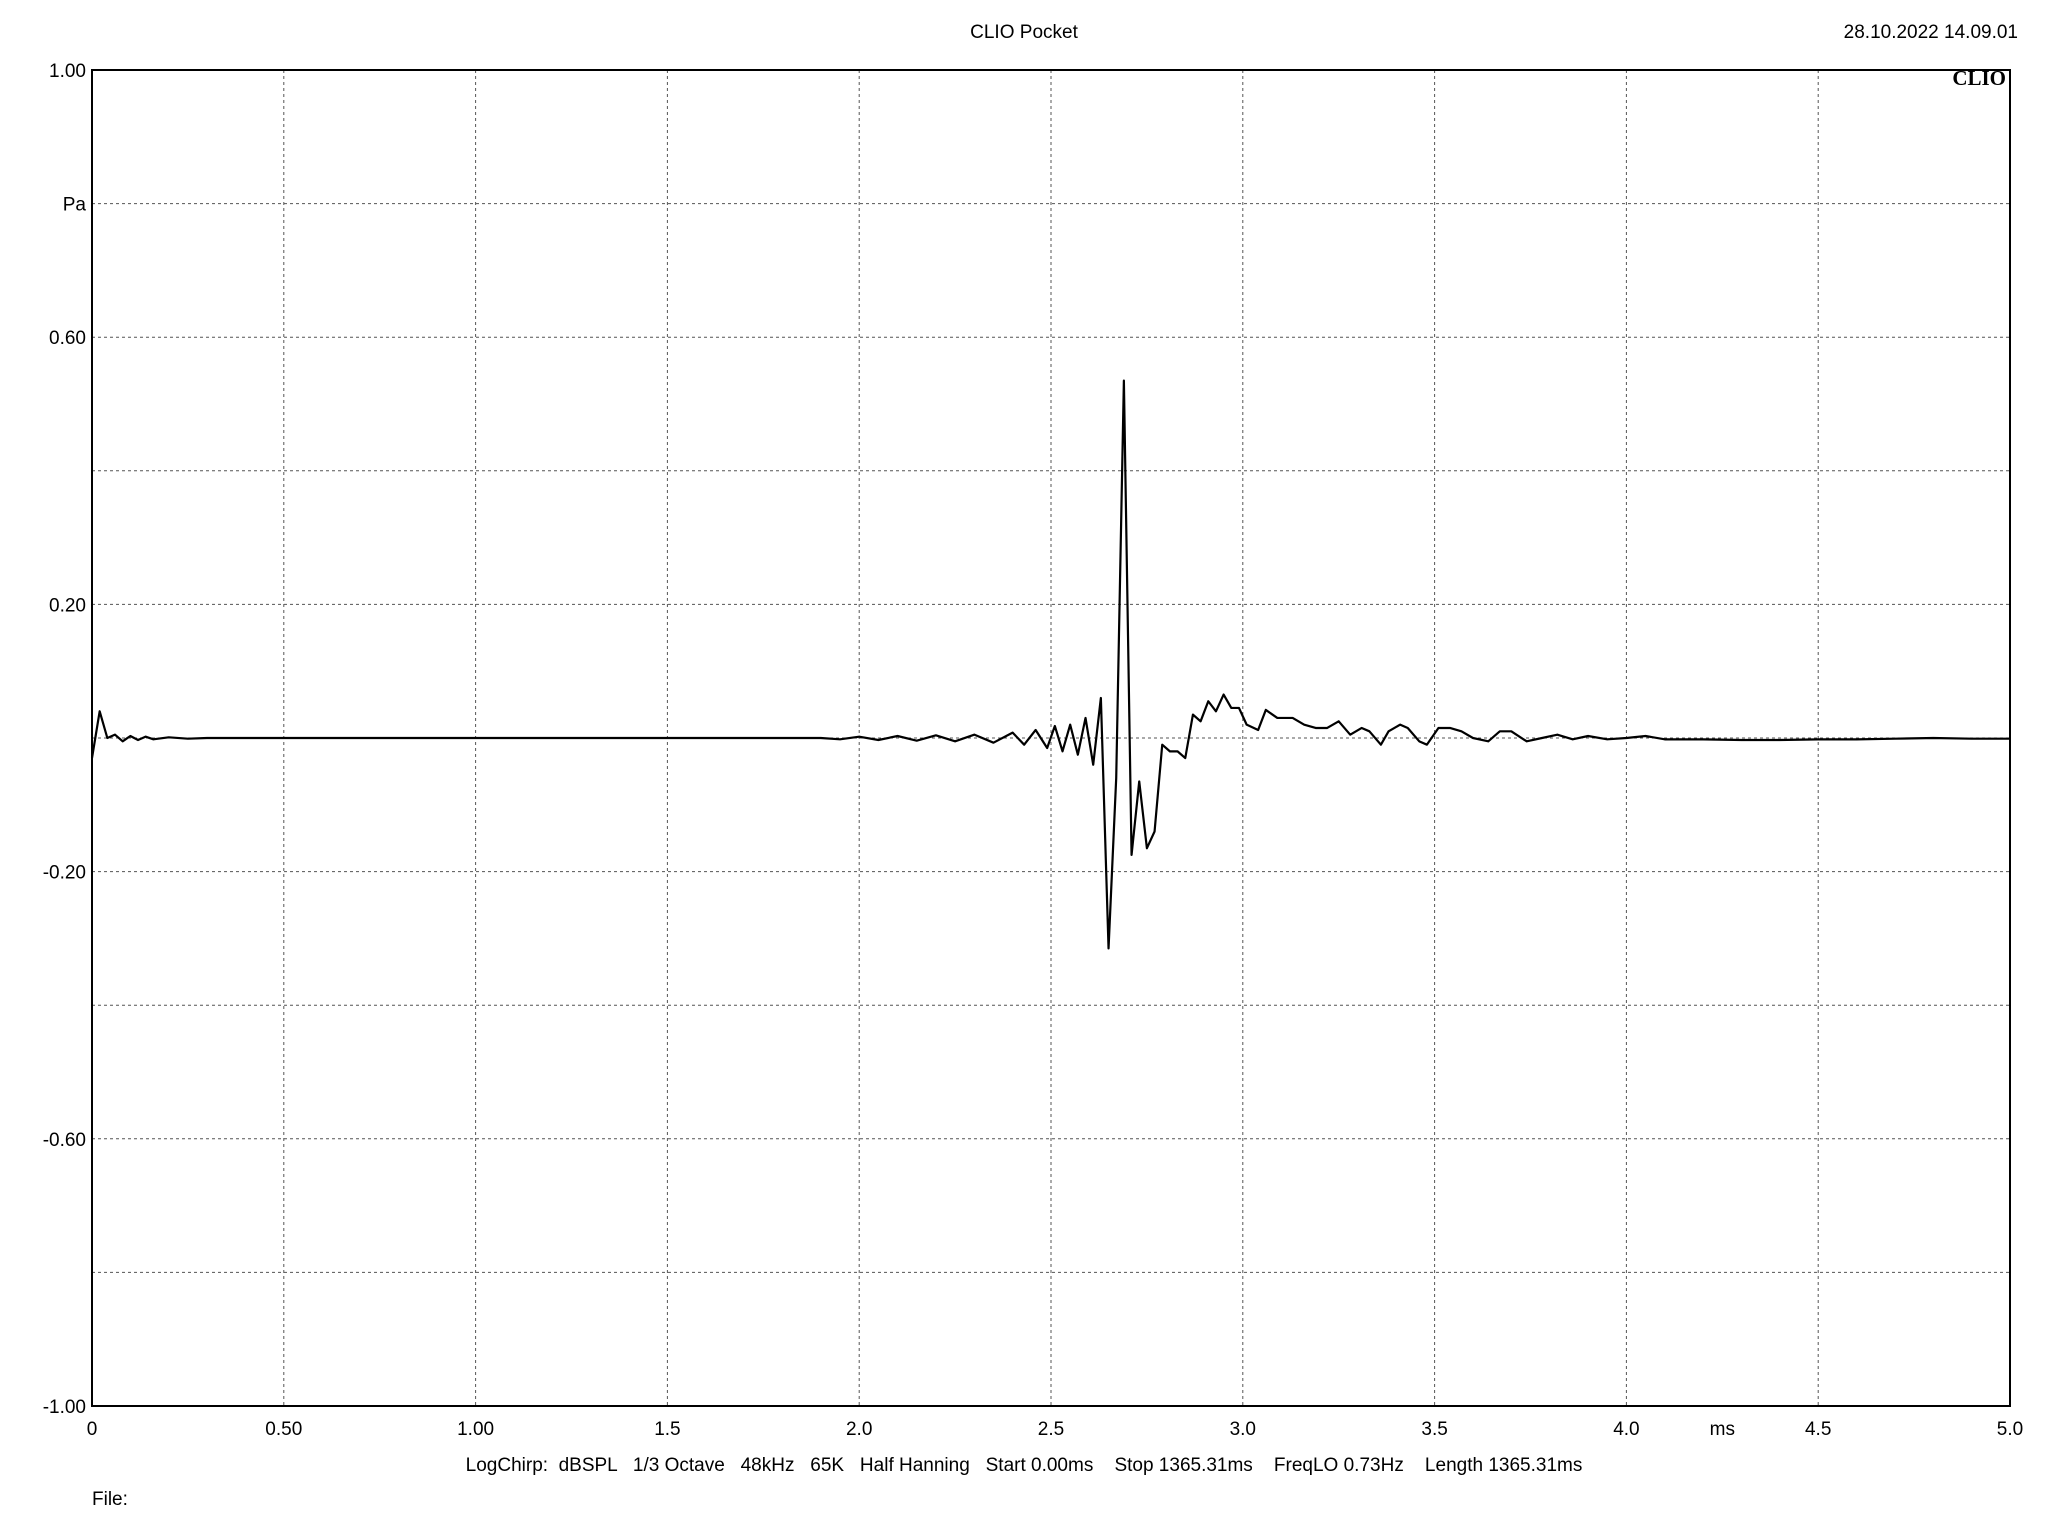  I want to click on y-tick-label: 1.00, so click(67, 71).